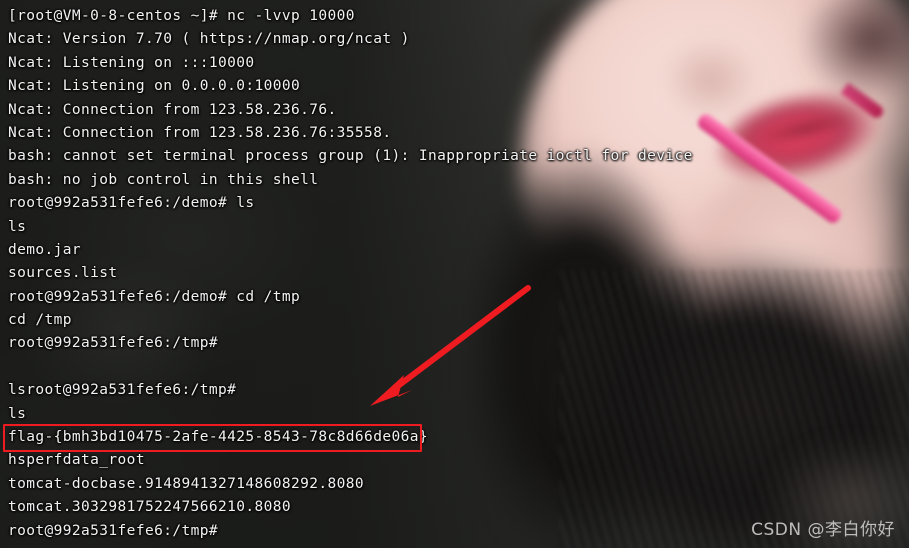 The width and height of the screenshot is (909, 548). Describe the element at coordinates (212, 438) in the screenshot. I see `flag-highlight-box` at that location.